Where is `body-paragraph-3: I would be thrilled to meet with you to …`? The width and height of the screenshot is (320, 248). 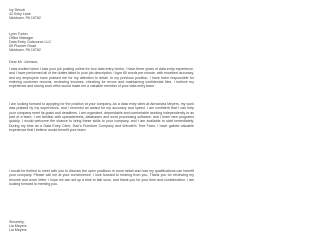
body-paragraph-3: I would be thrilled to meet with you to … is located at coordinates (101, 178).